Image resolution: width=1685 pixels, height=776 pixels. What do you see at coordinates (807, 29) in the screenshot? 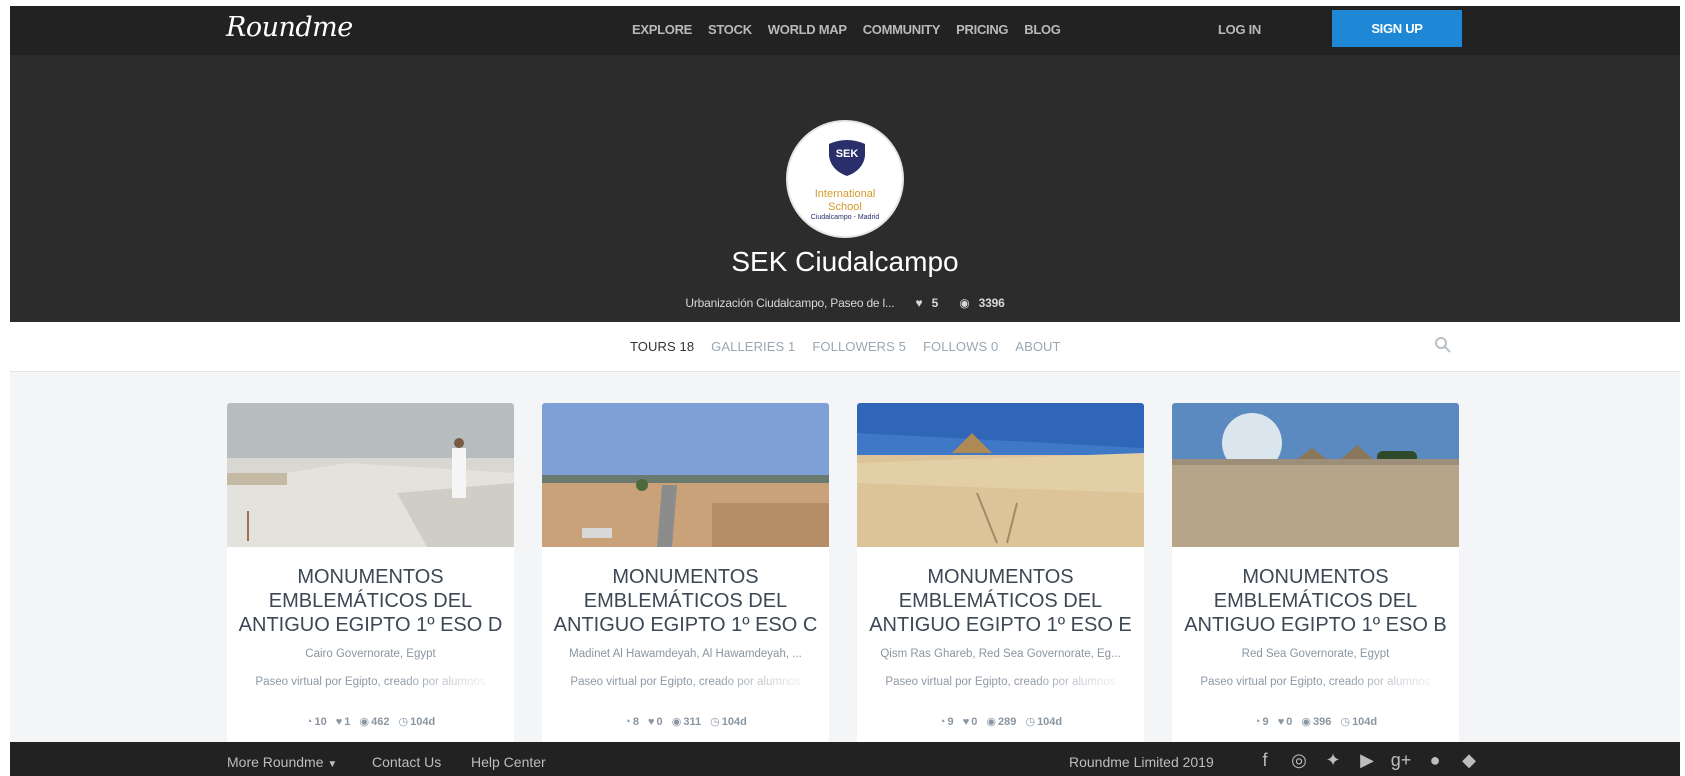
I see `nav-world-map: WORLD MAP` at bounding box center [807, 29].